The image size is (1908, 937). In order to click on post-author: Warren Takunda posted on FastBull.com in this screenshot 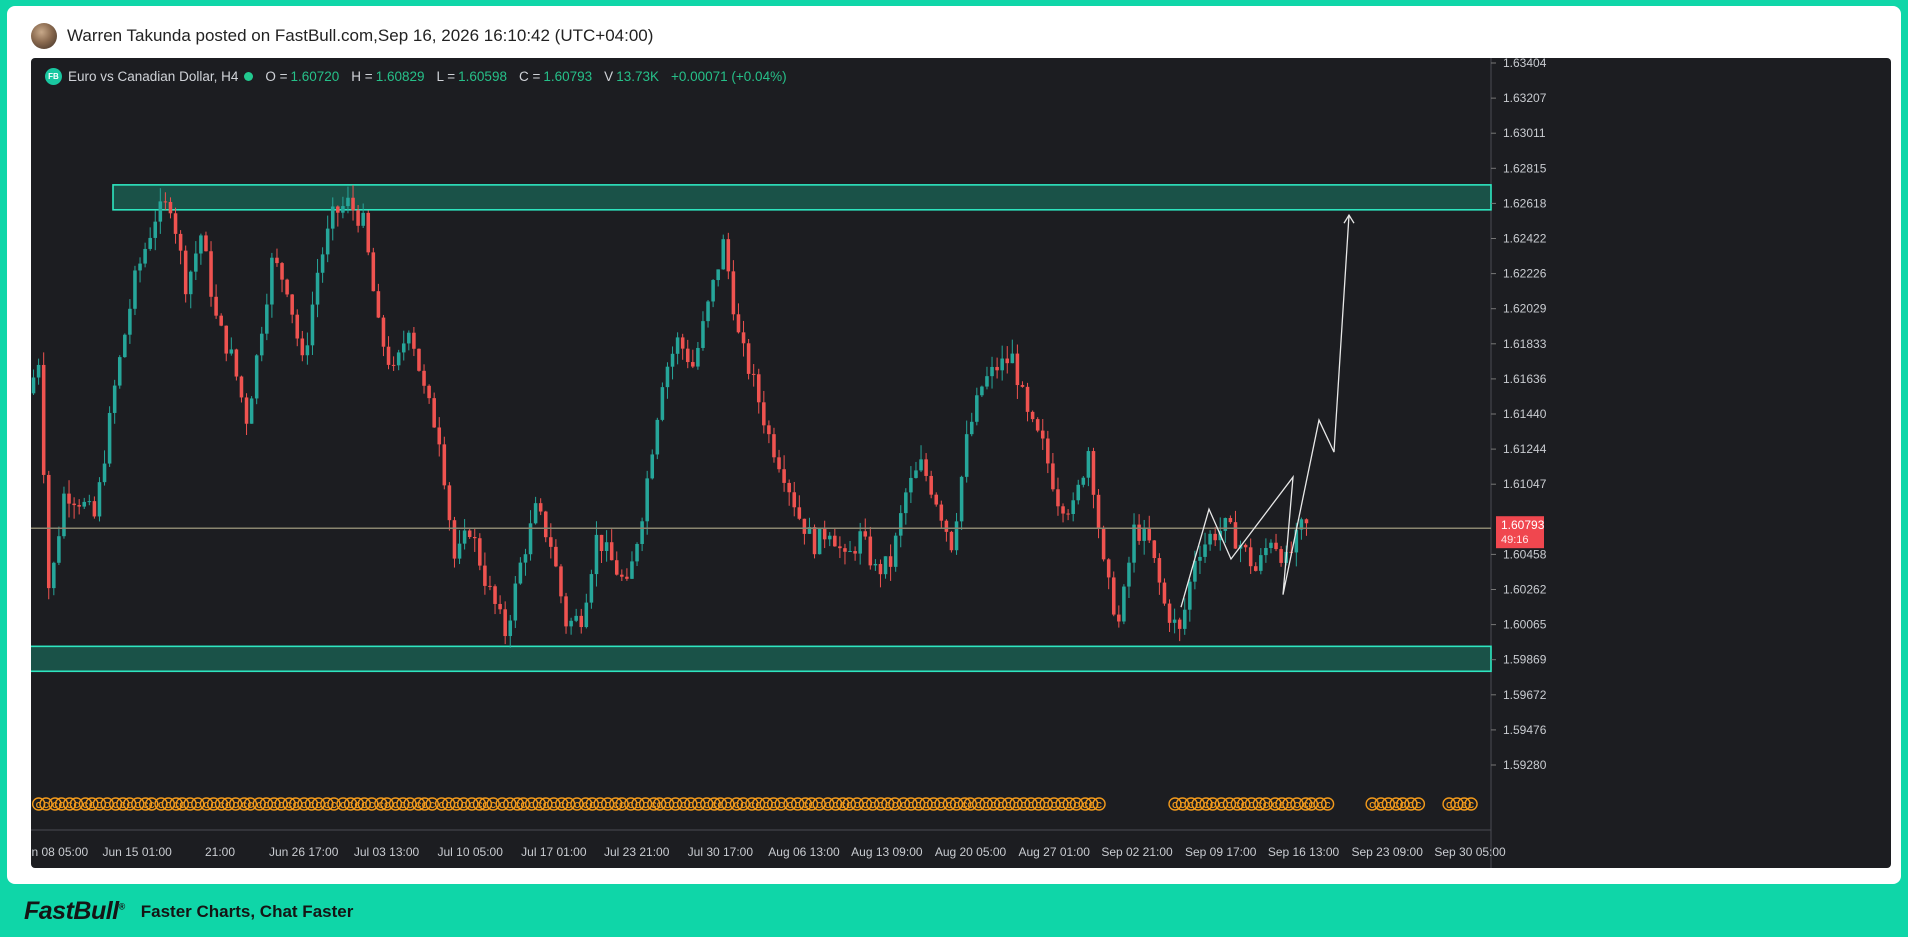, I will do `click(220, 36)`.